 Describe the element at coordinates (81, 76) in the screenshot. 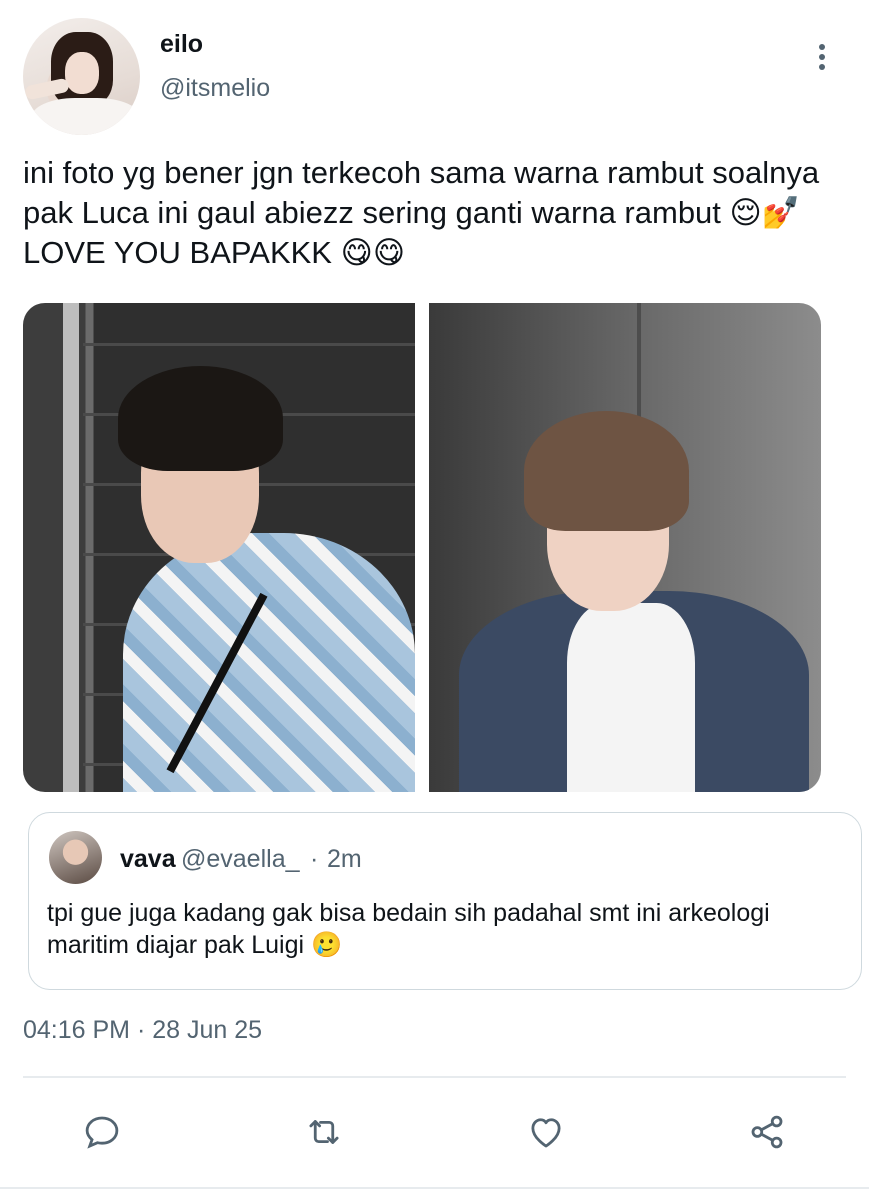

I see `author-avatar` at that location.